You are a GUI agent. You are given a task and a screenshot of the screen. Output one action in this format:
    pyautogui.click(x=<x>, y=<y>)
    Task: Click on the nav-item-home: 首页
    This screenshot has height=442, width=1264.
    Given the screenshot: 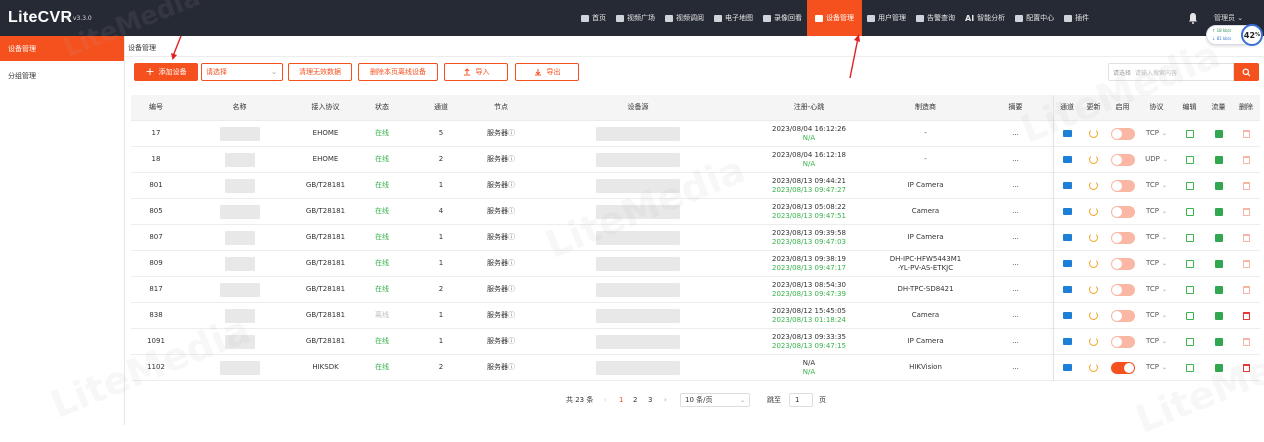 What is the action you would take?
    pyautogui.click(x=593, y=18)
    